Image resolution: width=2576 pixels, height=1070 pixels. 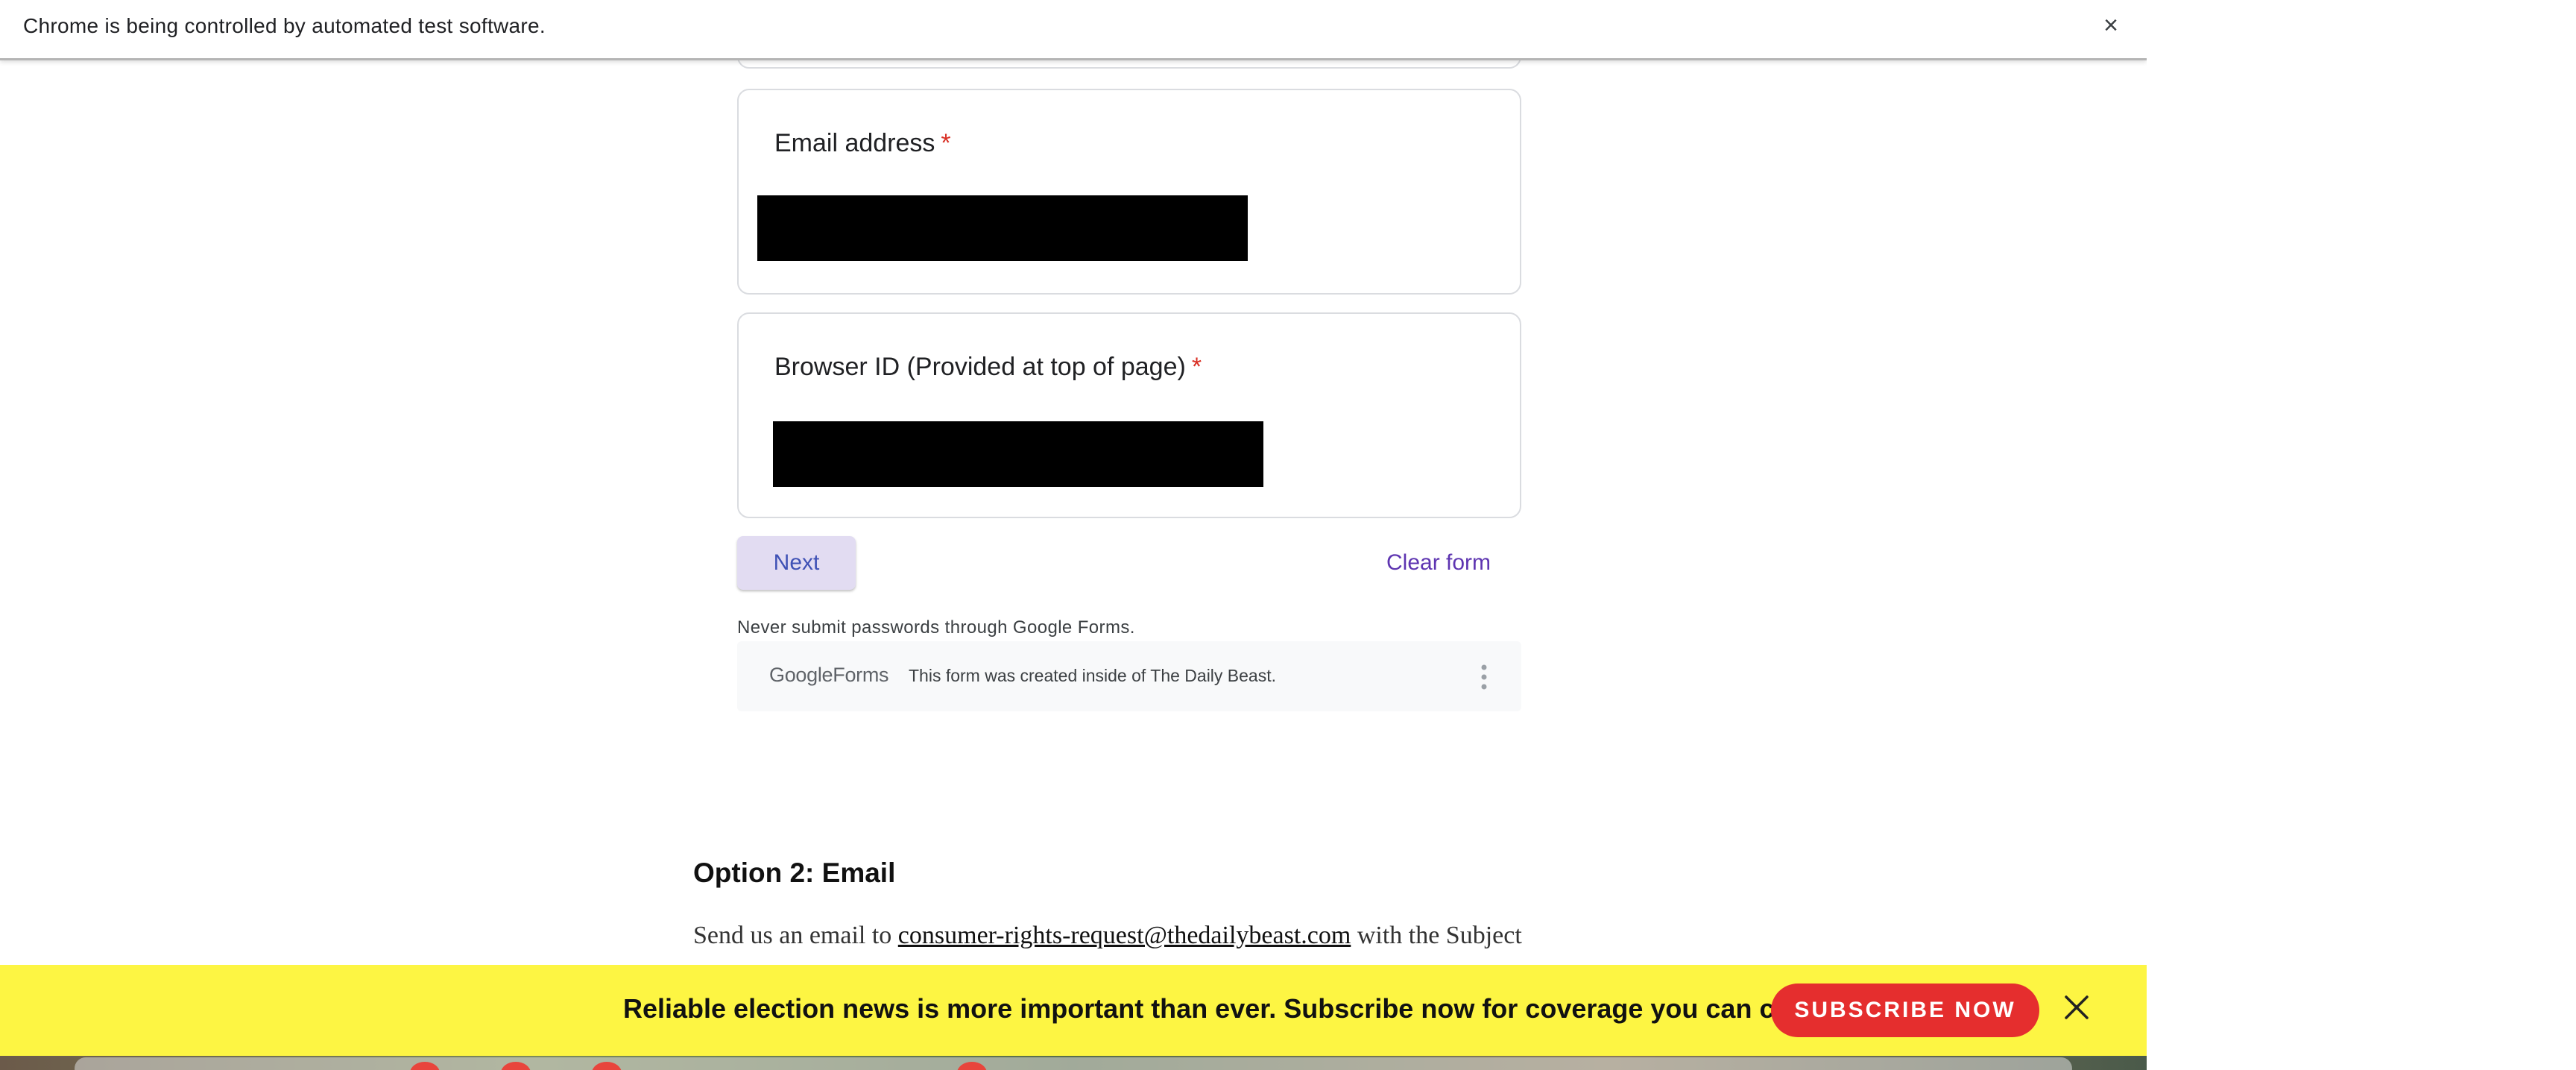 What do you see at coordinates (1129, 415) in the screenshot?
I see `browser-id-question-card: Browser ID (Provided at top of page) *` at bounding box center [1129, 415].